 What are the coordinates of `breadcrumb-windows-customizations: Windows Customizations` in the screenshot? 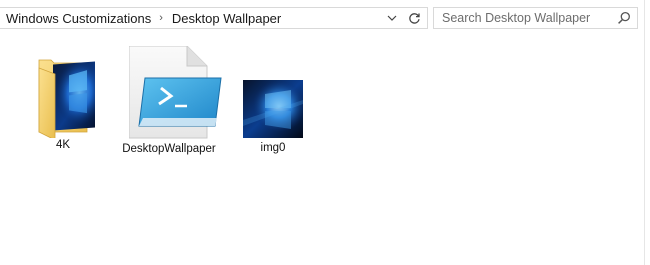 It's located at (78, 18).